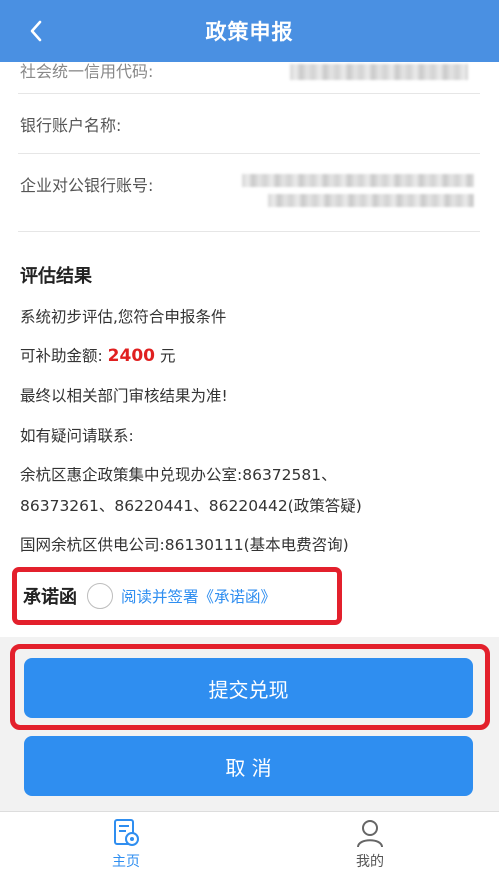  What do you see at coordinates (124, 396) in the screenshot?
I see `review-notice: 最终以相关部门审核结果为准!` at bounding box center [124, 396].